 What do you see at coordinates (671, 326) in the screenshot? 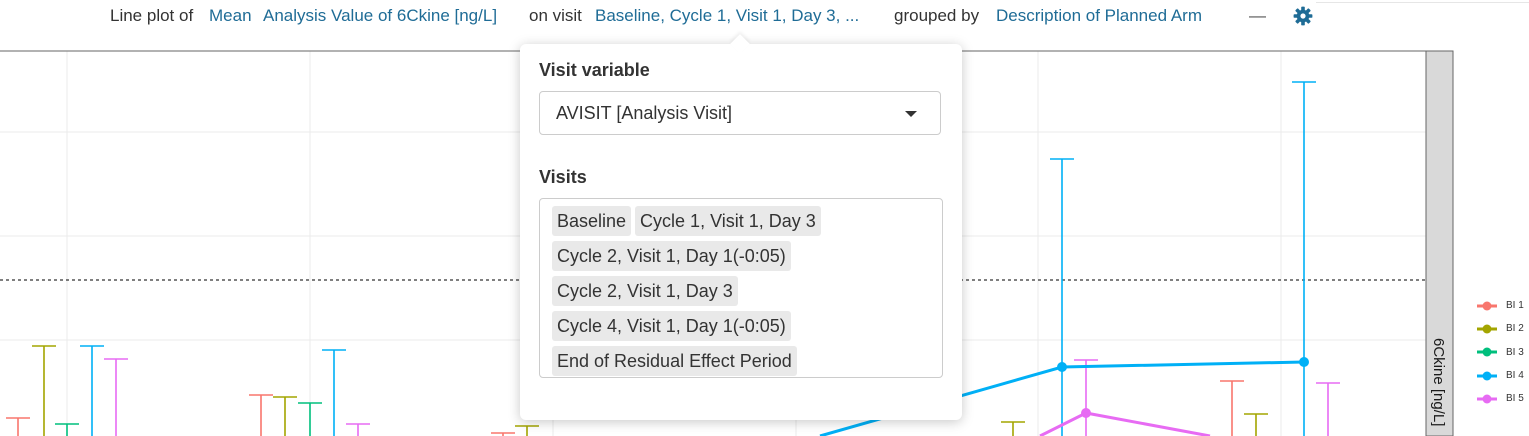
I see `visit-tag: Cycle 4, Visit 1, Day 1(-0:05)` at bounding box center [671, 326].